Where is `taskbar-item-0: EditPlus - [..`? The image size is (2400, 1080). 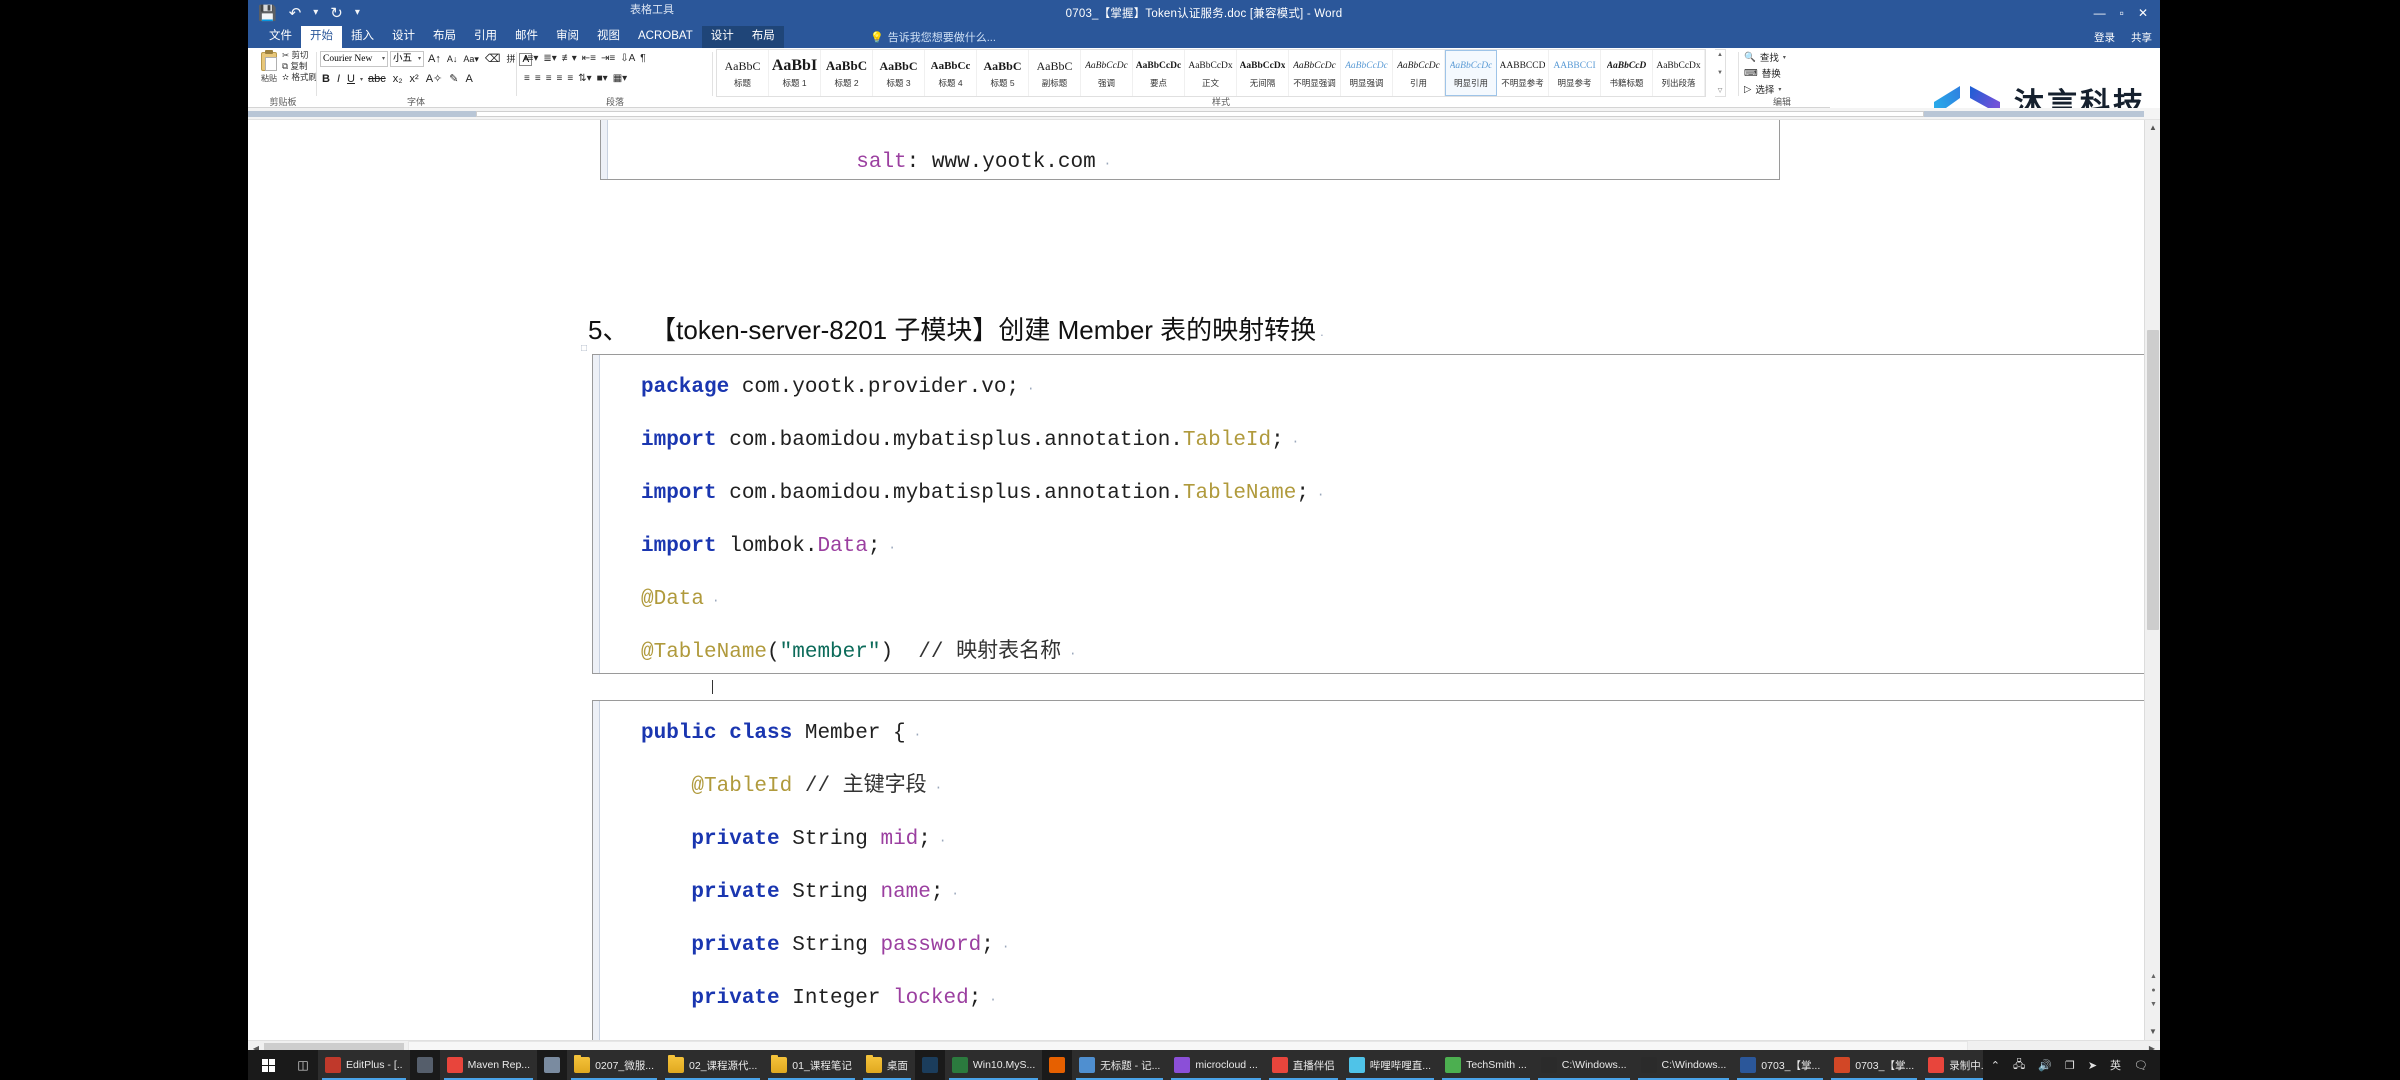 taskbar-item-0: EditPlus - [.. is located at coordinates (364, 1065).